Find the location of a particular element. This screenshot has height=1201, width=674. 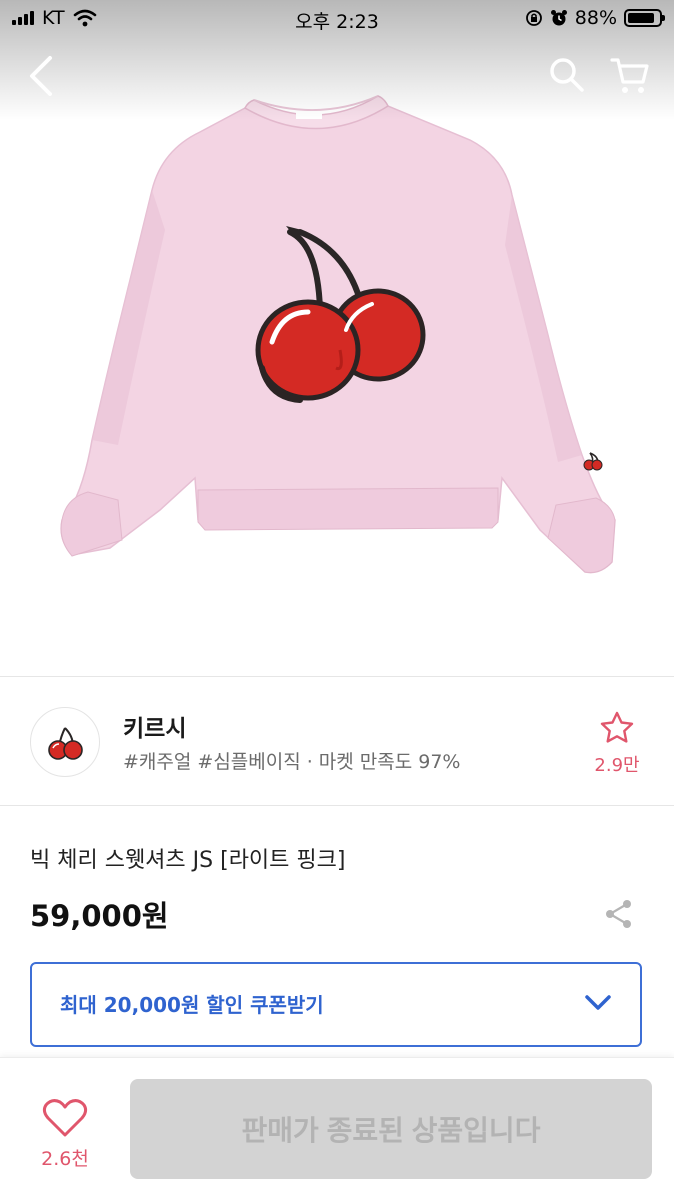

favorite-shop-button: 2.9만 is located at coordinates (617, 744).